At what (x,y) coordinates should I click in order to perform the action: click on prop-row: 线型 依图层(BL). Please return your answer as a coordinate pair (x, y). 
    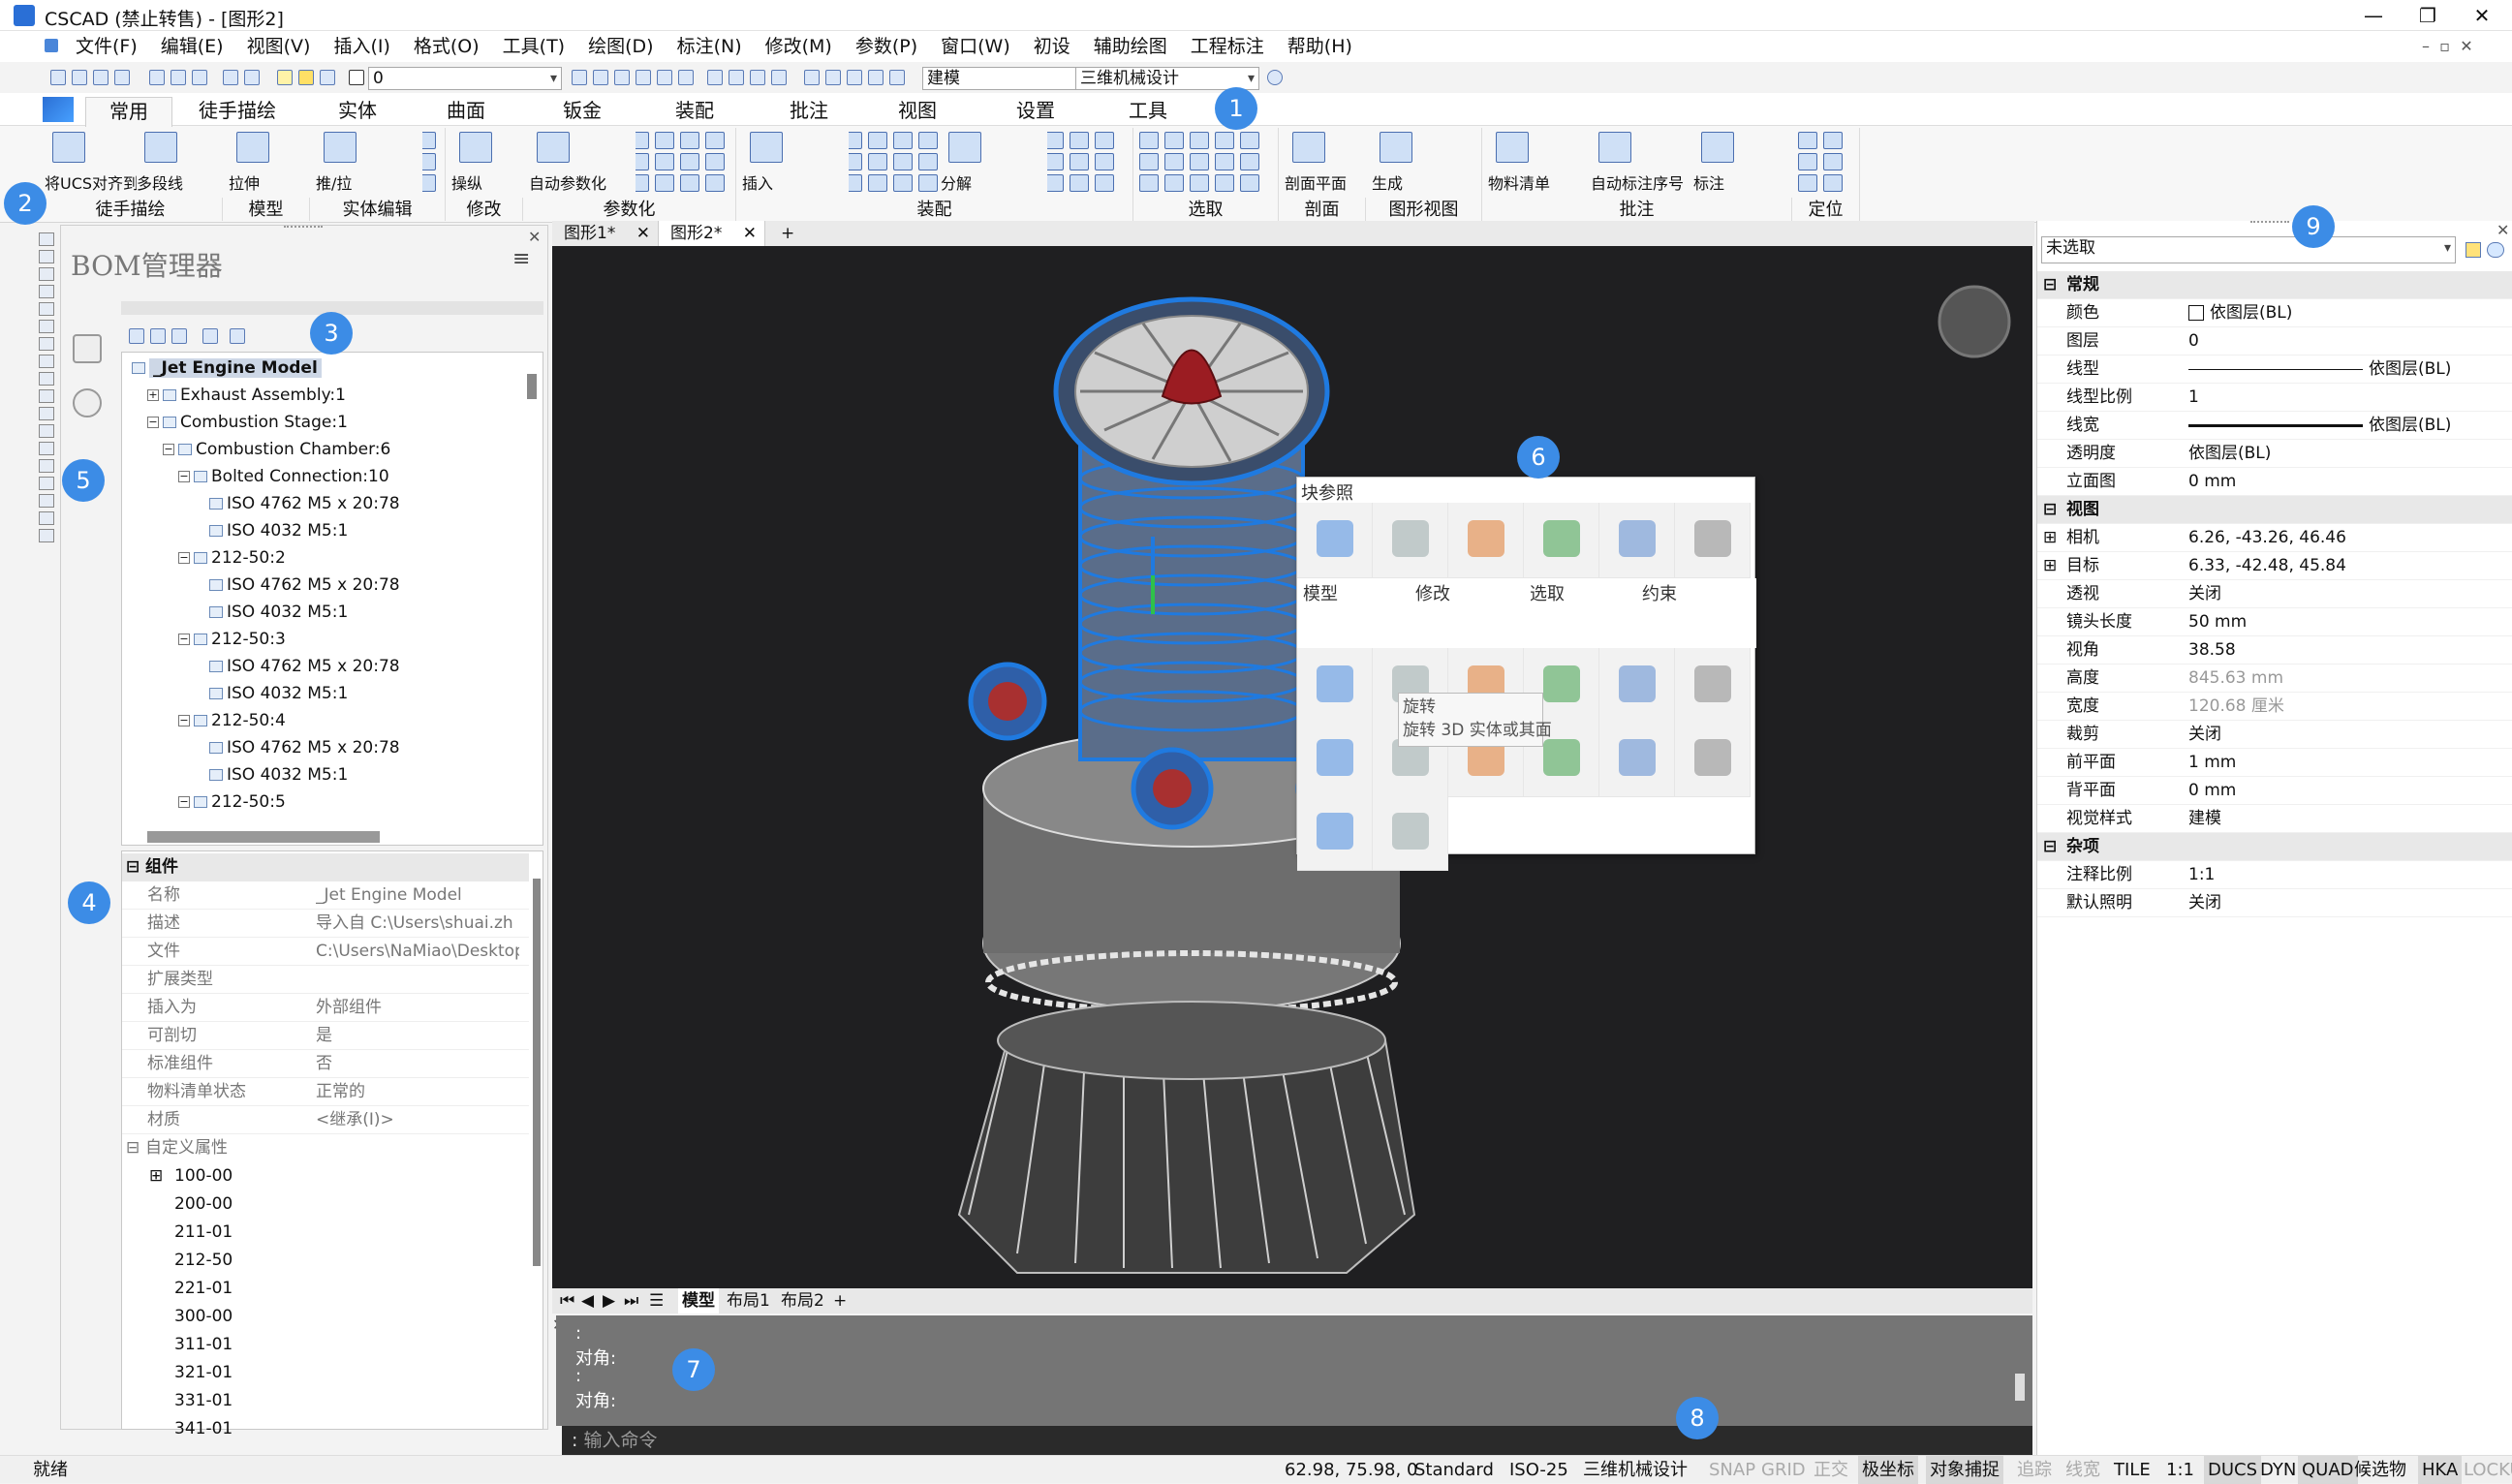
    Looking at the image, I should click on (2275, 370).